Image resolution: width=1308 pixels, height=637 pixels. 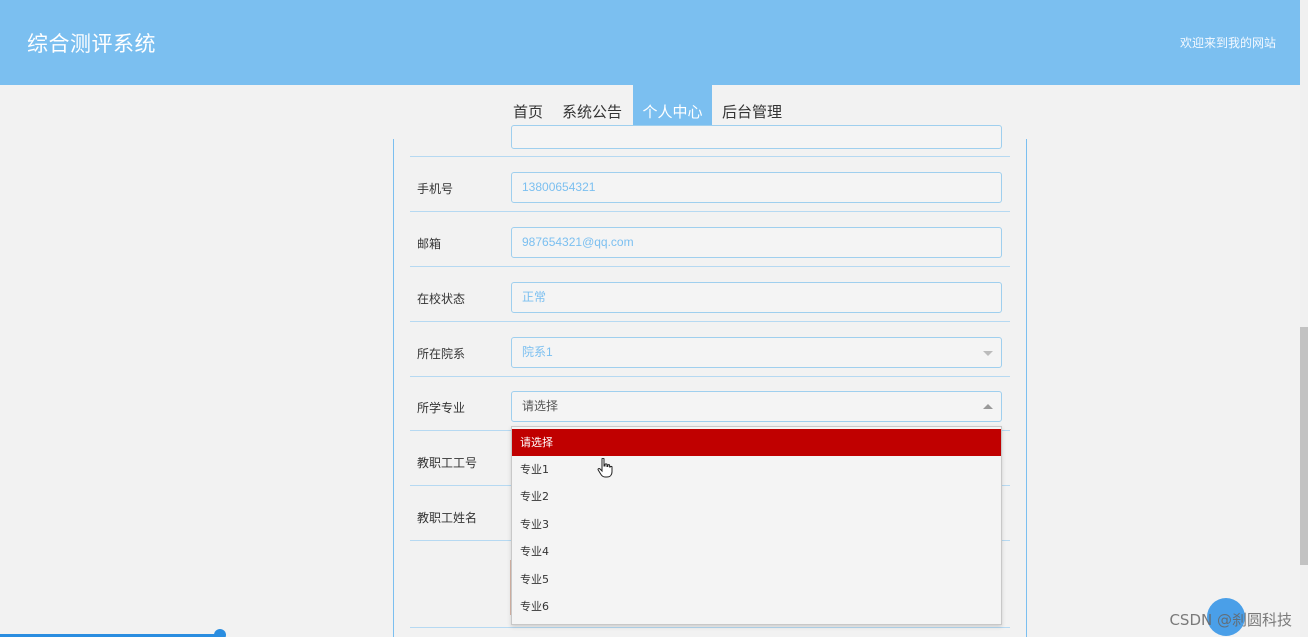 I want to click on department-select: 院系1, so click(x=756, y=352).